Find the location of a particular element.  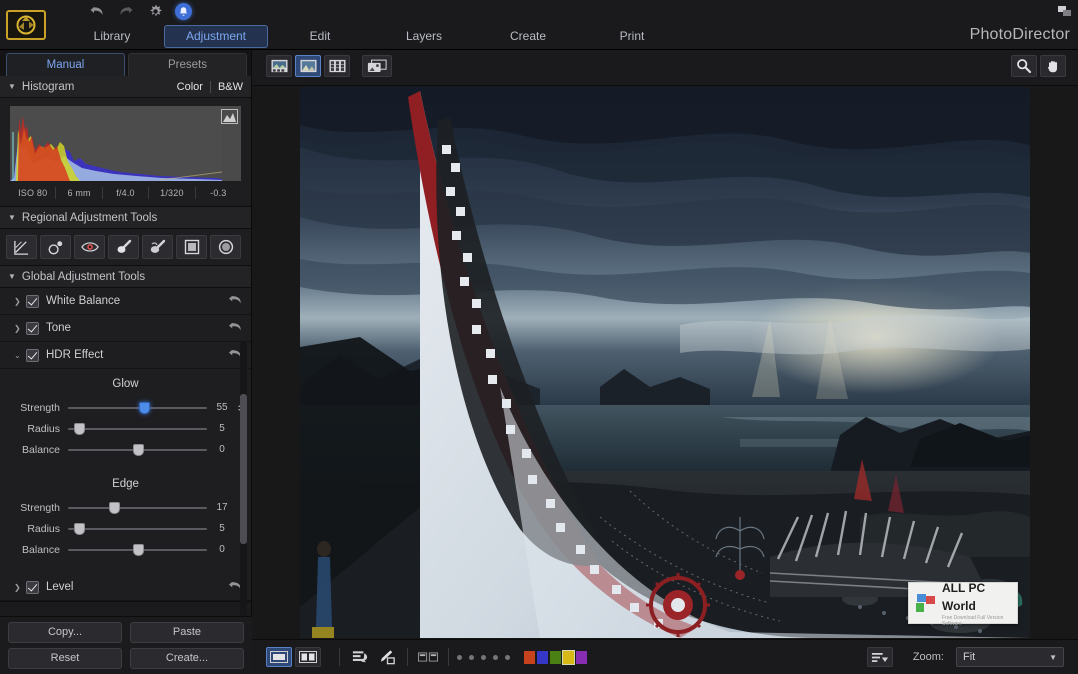

clone-brush-tool is located at coordinates (157, 247).